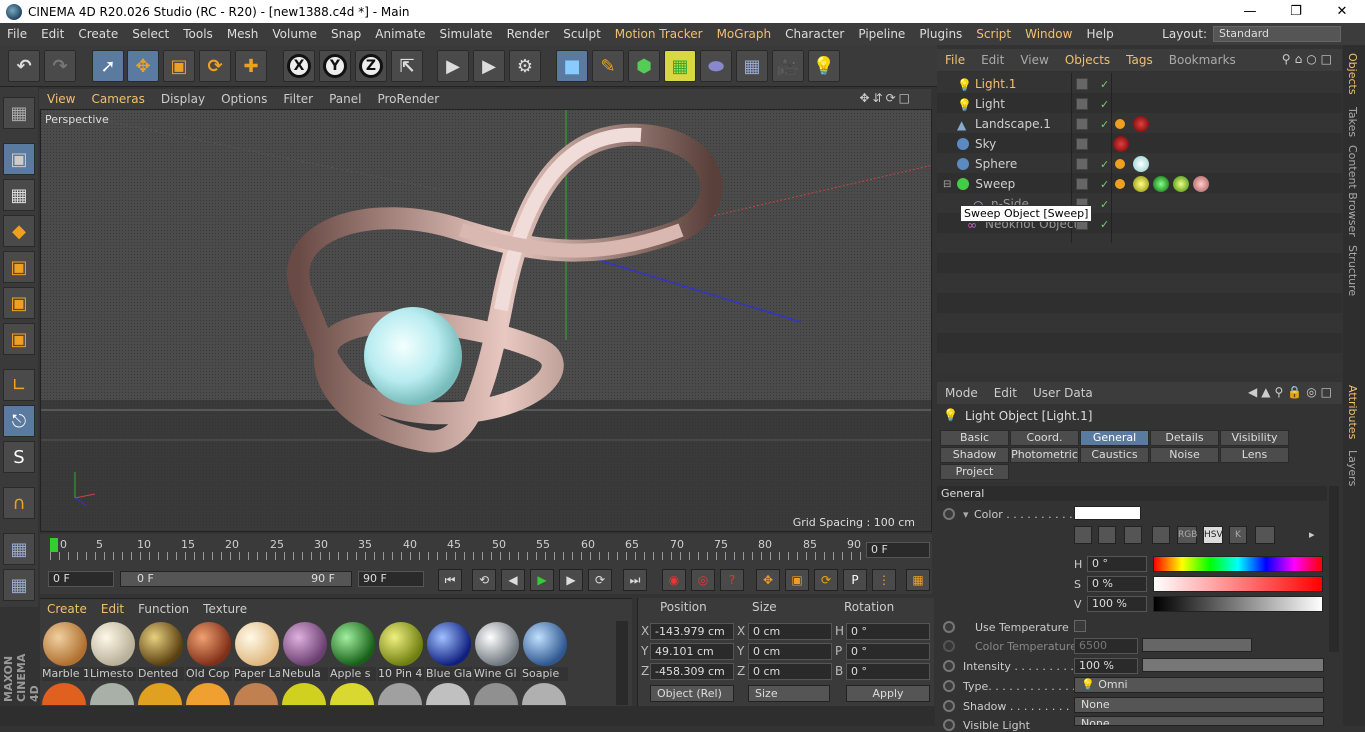 The image size is (1365, 732). Describe the element at coordinates (19, 421) in the screenshot. I see `tweak-mode-icon: ⎋` at that location.